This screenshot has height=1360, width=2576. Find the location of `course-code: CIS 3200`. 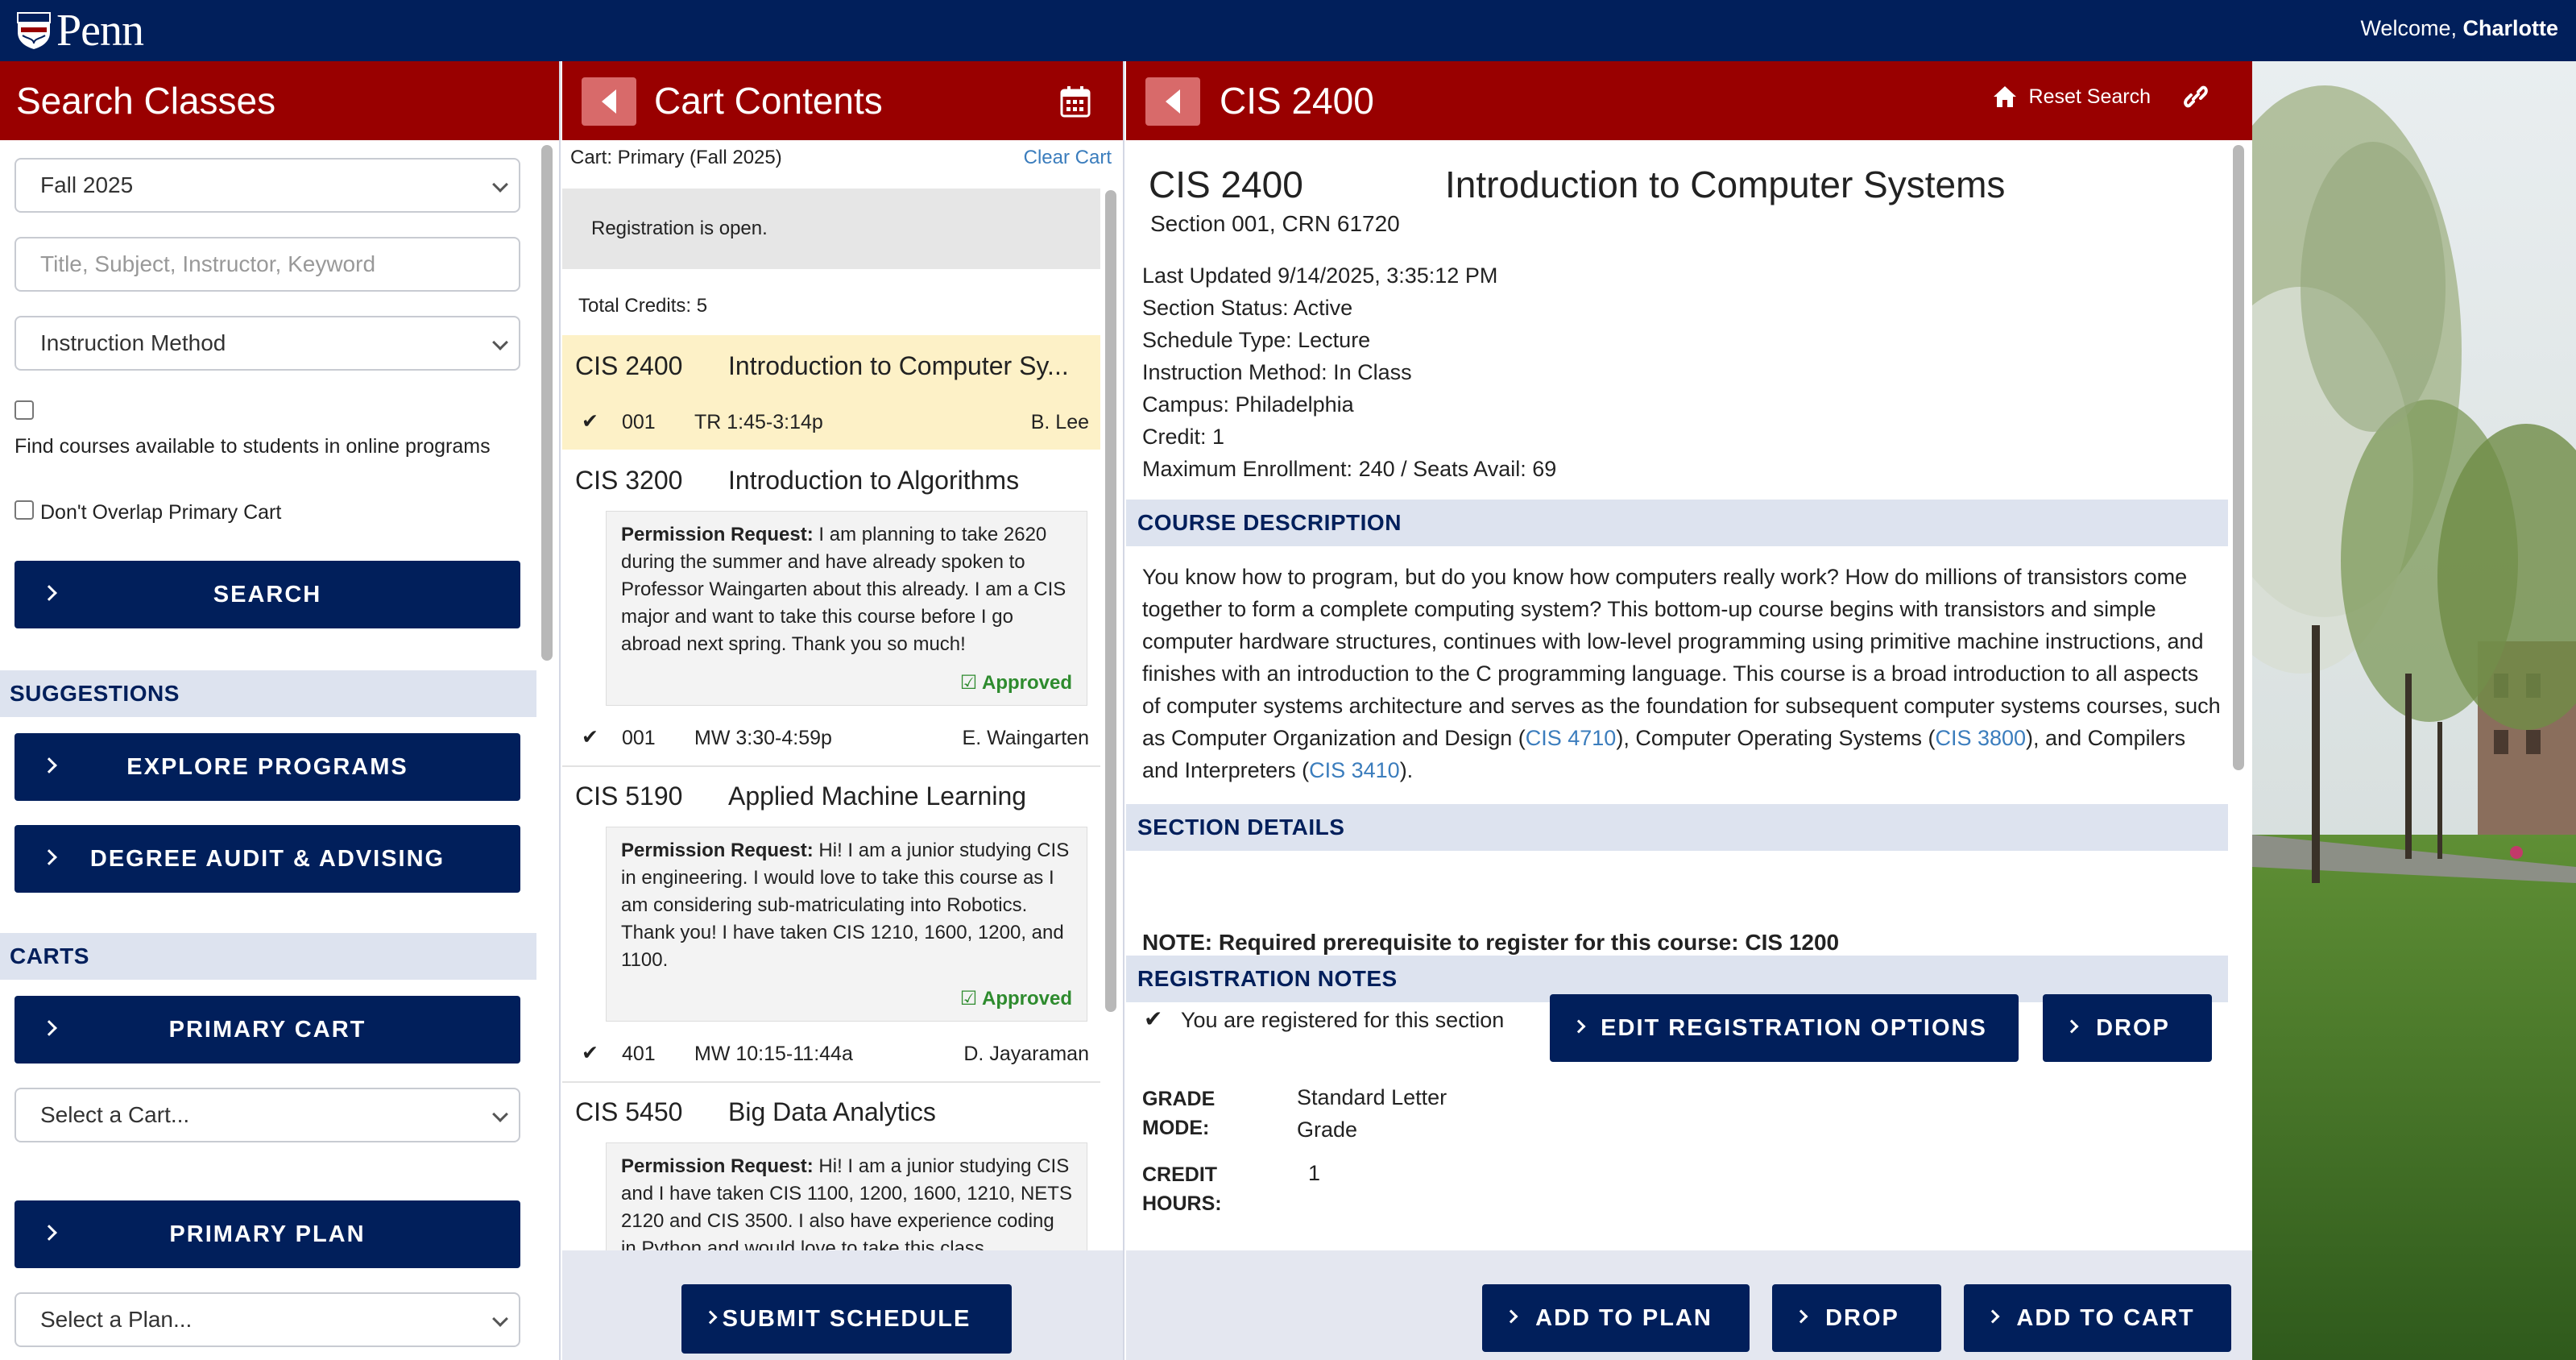

course-code: CIS 3200 is located at coordinates (629, 480).